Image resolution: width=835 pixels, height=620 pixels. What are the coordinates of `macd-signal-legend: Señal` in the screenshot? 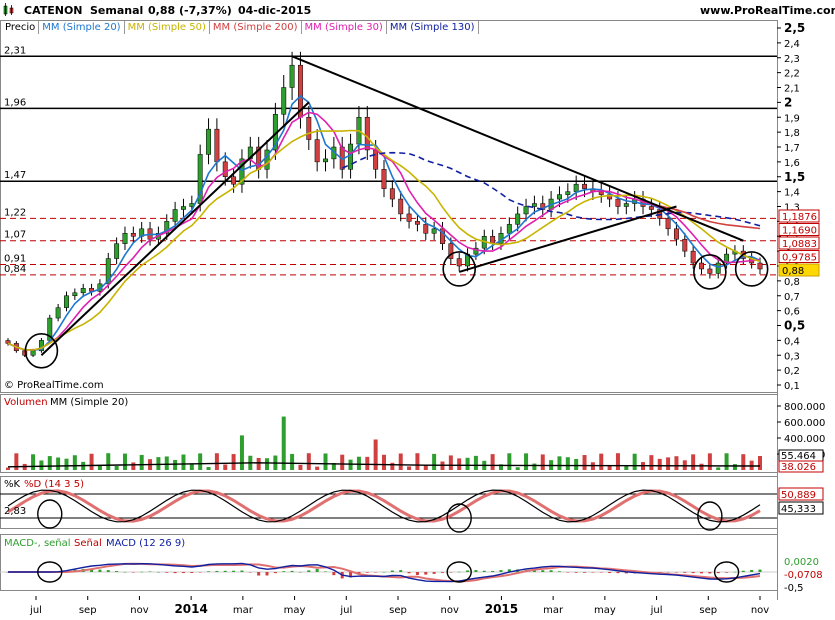 It's located at (88, 543).